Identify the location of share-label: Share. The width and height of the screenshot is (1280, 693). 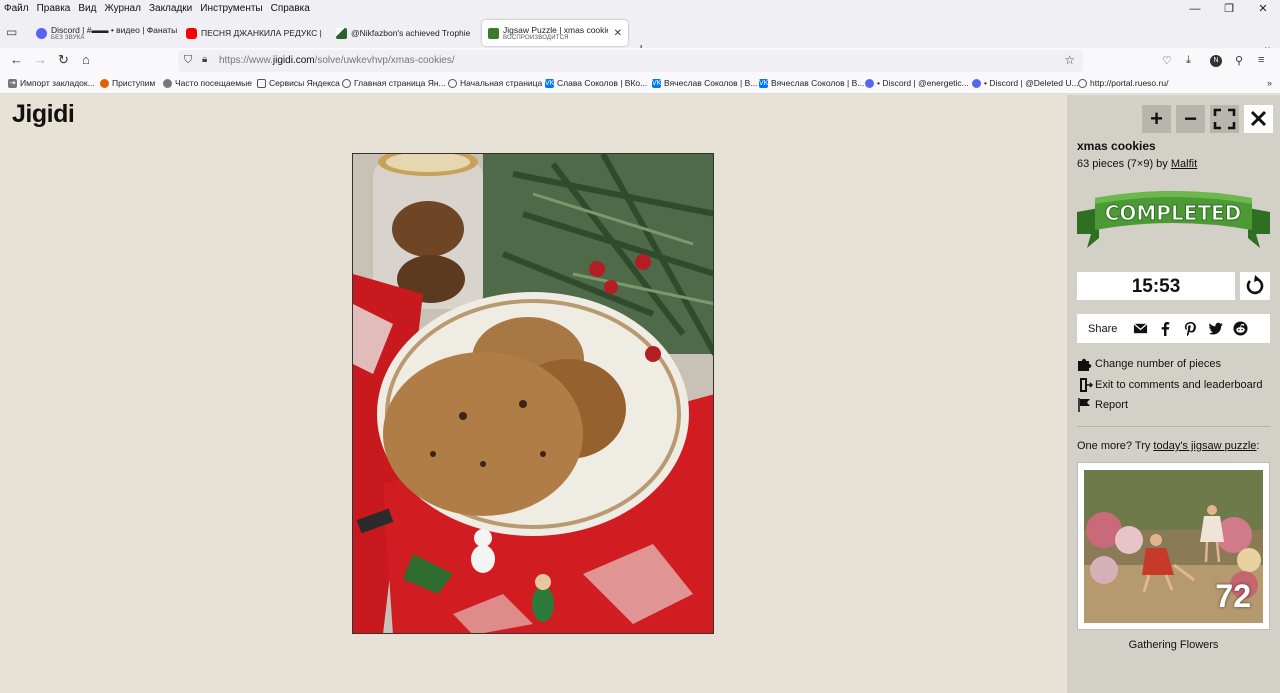
(1103, 329).